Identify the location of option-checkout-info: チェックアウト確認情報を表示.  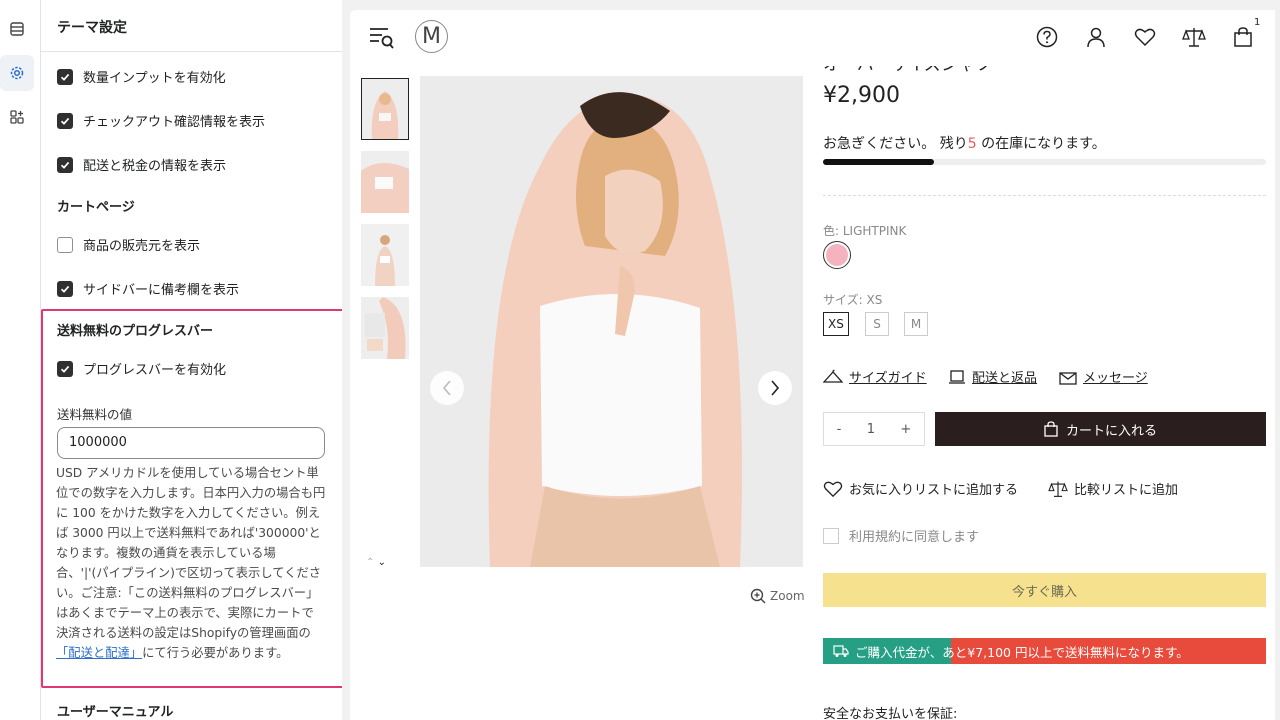
(161, 120).